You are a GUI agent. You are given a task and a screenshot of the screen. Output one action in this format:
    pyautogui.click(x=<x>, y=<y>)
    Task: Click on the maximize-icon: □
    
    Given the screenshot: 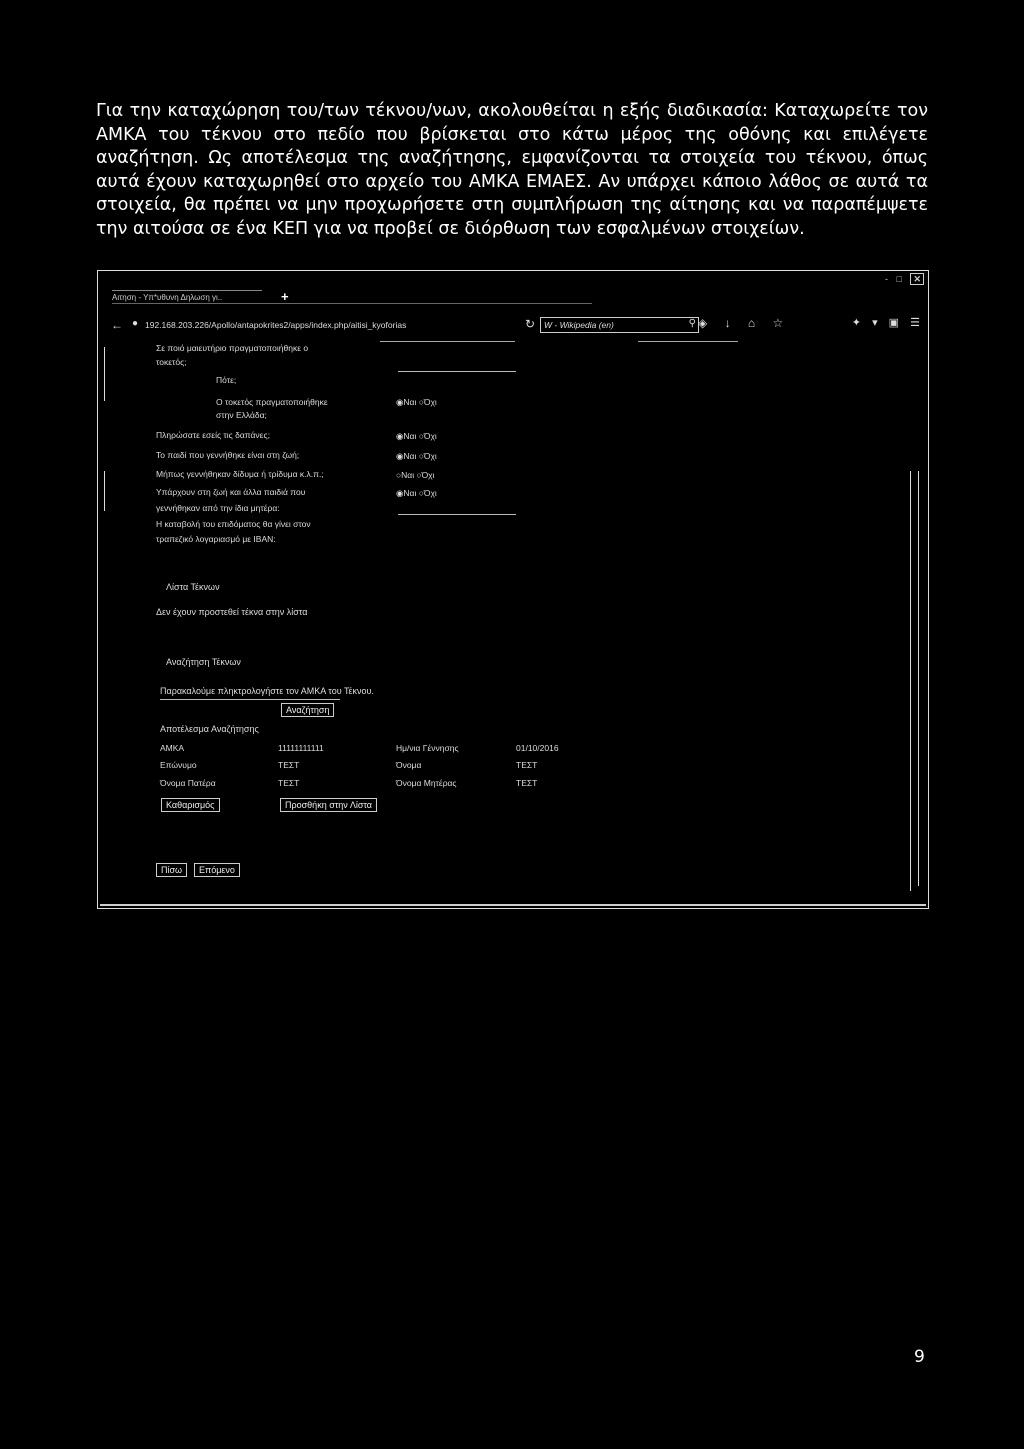 What is the action you would take?
    pyautogui.click(x=899, y=279)
    